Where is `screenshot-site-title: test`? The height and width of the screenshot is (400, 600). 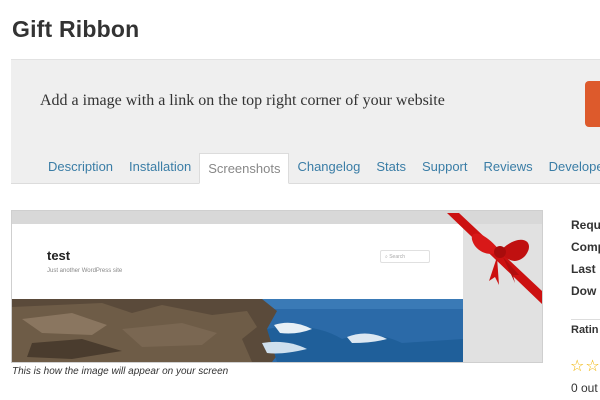
screenshot-site-title: test is located at coordinates (59, 255).